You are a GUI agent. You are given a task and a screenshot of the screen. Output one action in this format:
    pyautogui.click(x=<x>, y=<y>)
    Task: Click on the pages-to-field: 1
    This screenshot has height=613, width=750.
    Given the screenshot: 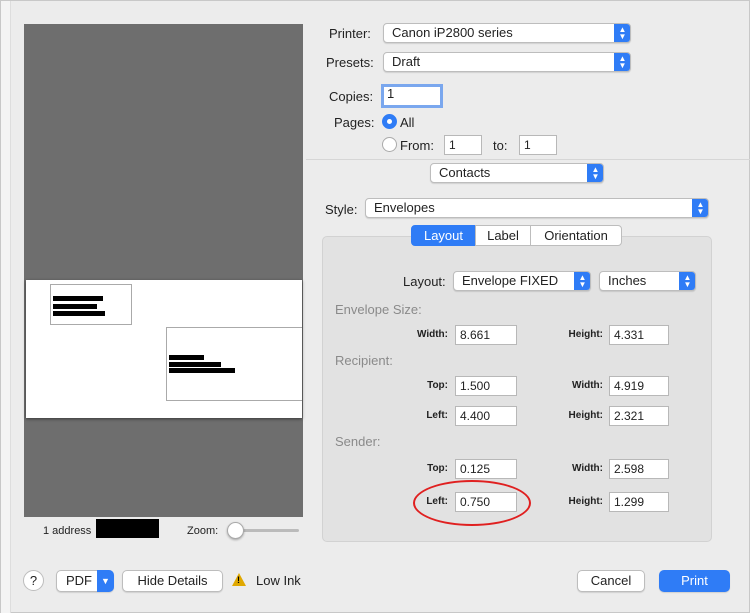 What is the action you would take?
    pyautogui.click(x=538, y=145)
    